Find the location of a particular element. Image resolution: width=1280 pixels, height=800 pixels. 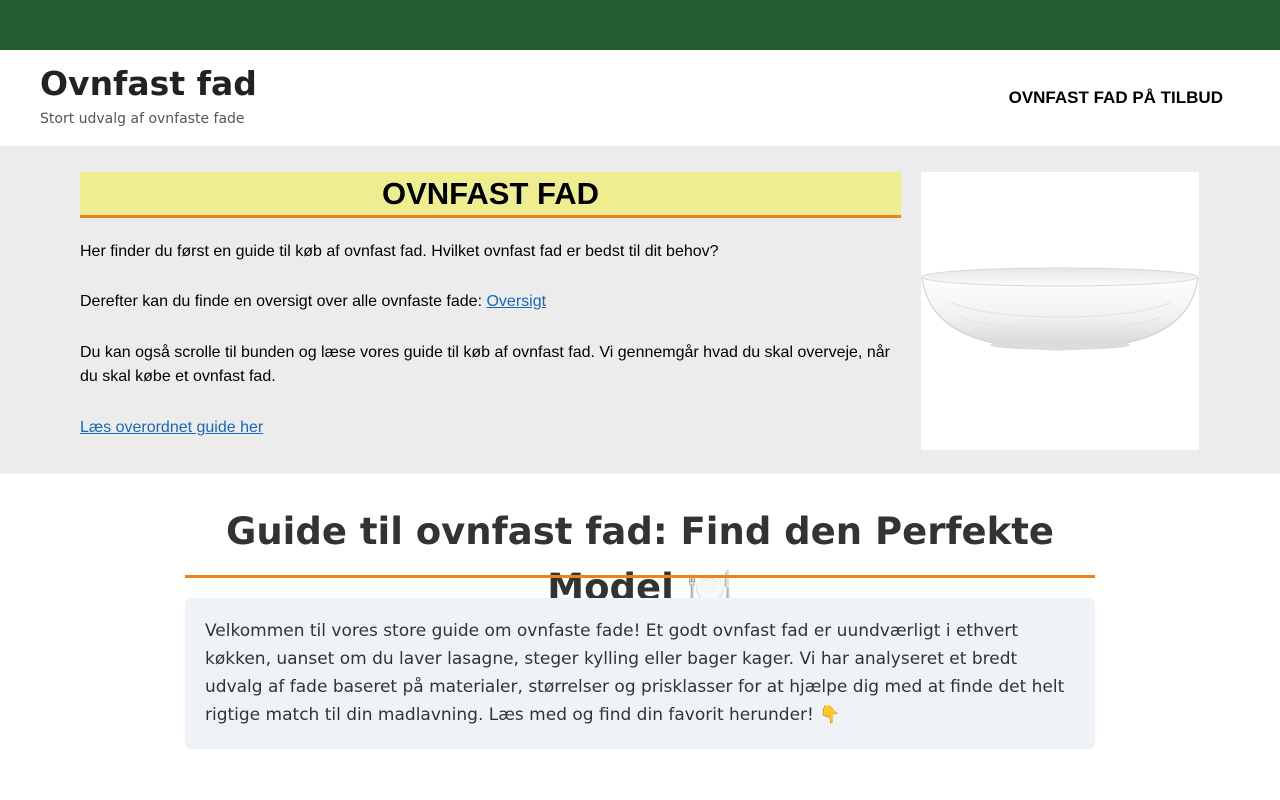

product-image is located at coordinates (1060, 311).